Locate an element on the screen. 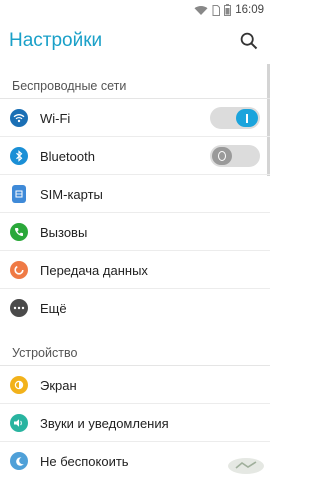 Image resolution: width=320 pixels, height=480 pixels. settings-item-sound: Звуки и уведомления is located at coordinates (135, 423).